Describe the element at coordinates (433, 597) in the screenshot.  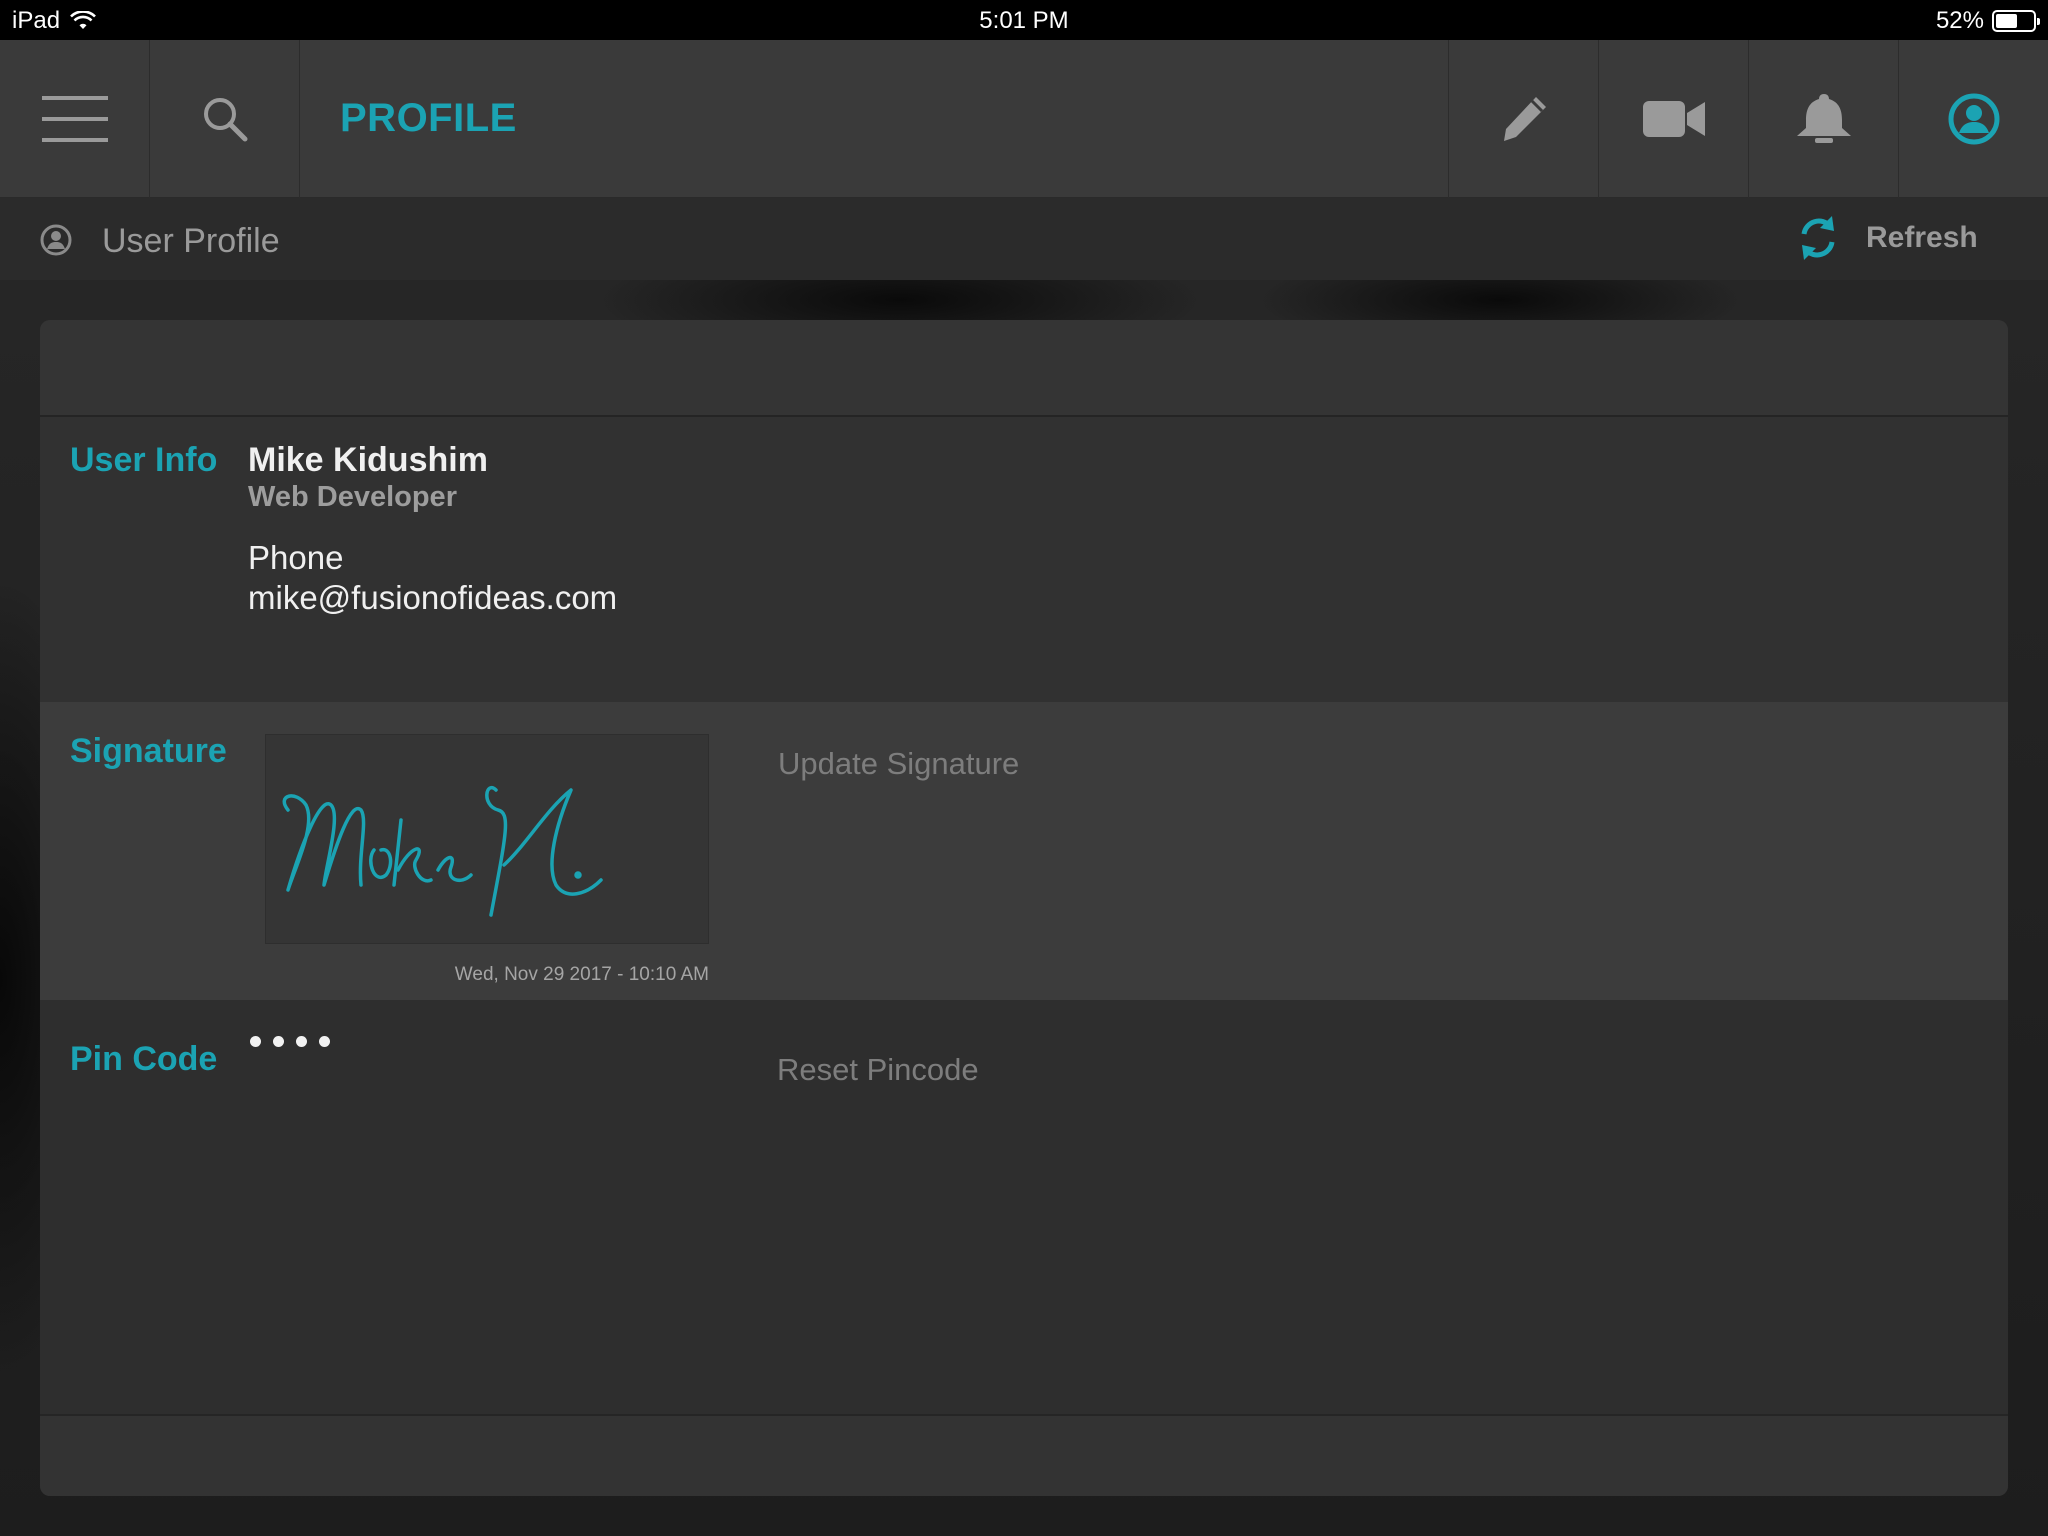
I see `user-email: mike@fusionofideas.com` at that location.